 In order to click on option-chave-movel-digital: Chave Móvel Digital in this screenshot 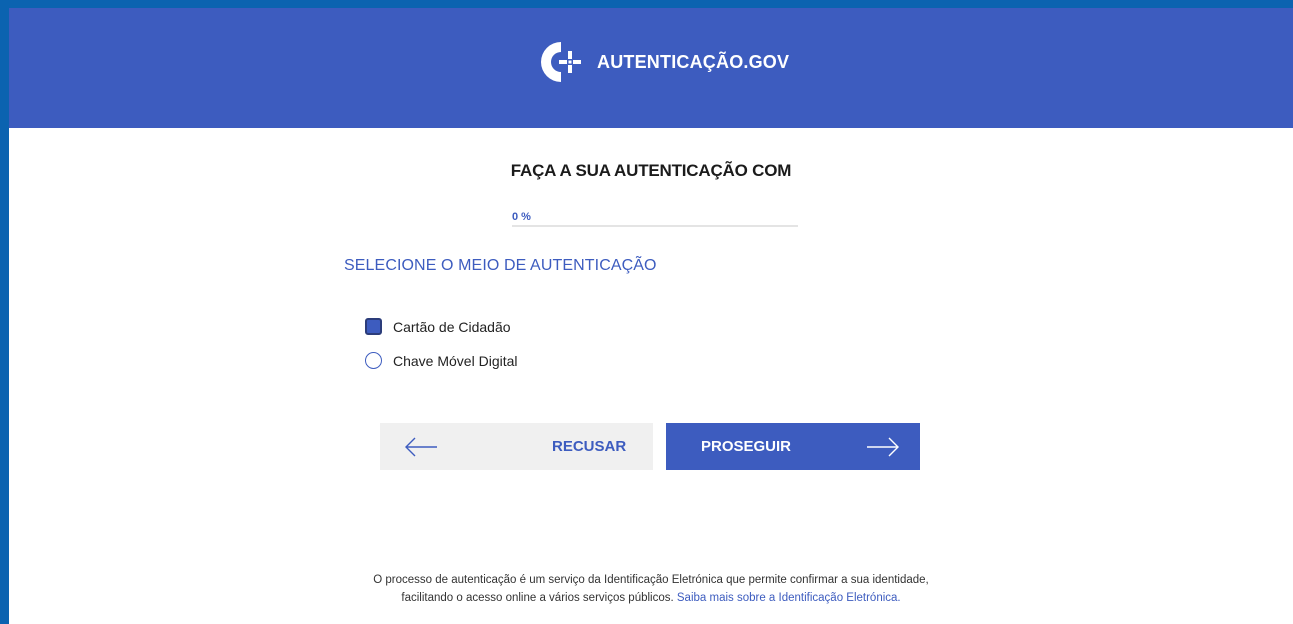, I will do `click(441, 360)`.